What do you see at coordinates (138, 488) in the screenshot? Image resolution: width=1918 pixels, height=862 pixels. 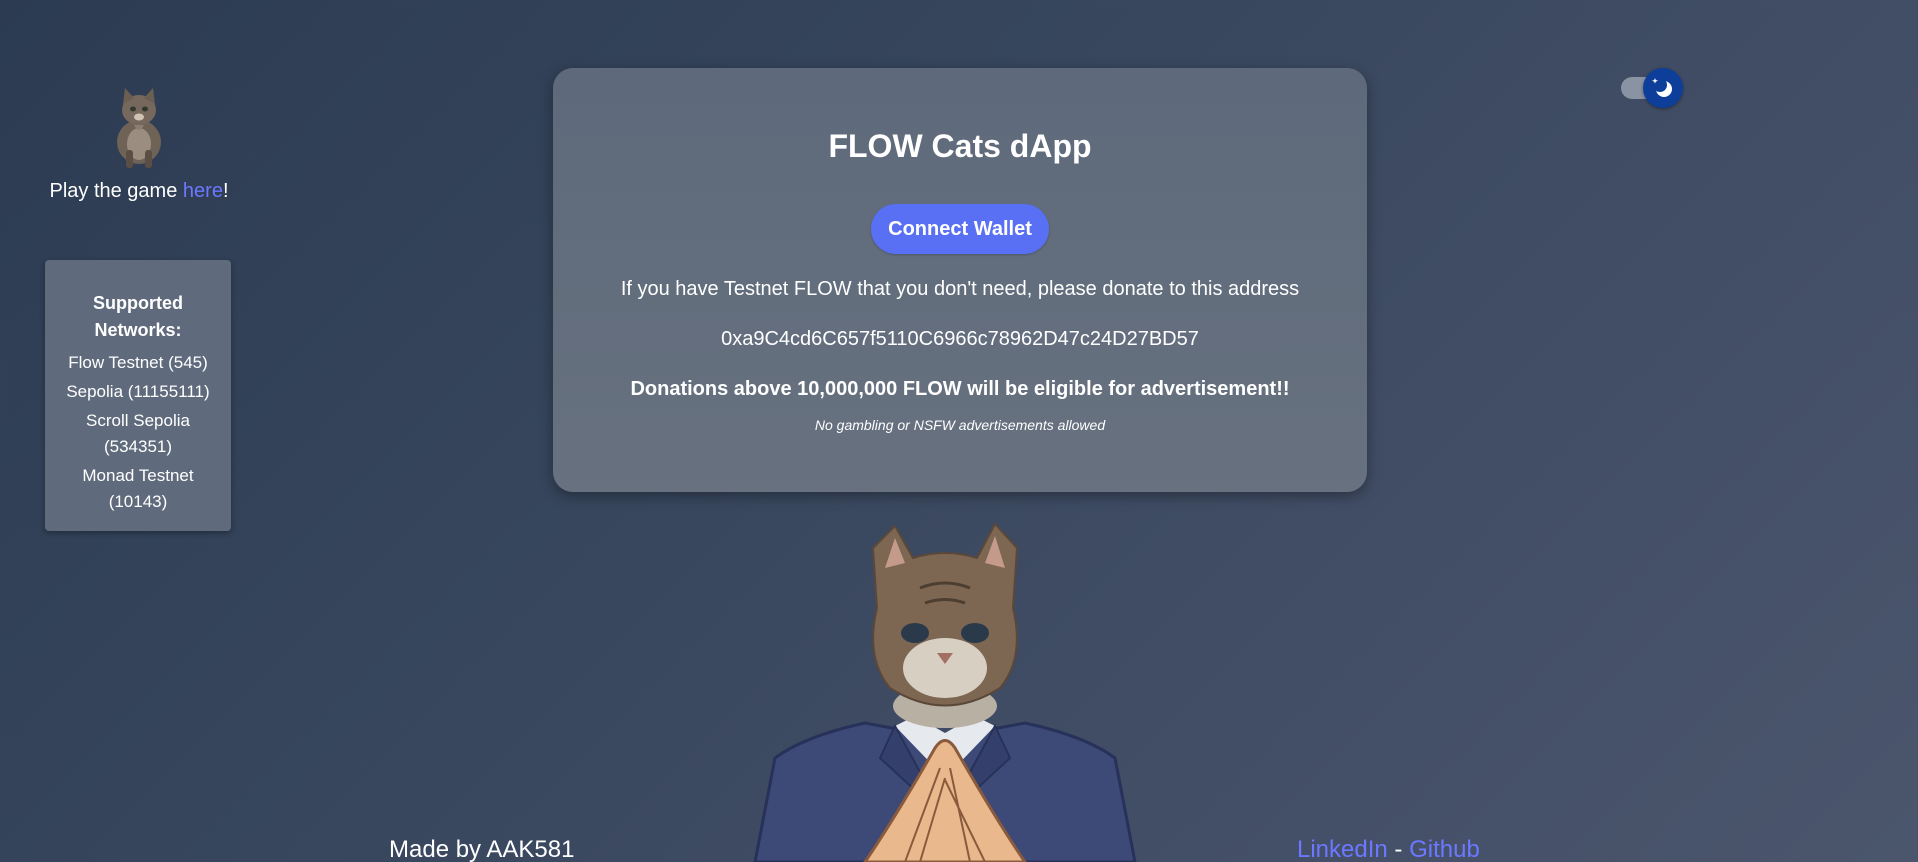 I see `network-item: Monad Testnet (10143)` at bounding box center [138, 488].